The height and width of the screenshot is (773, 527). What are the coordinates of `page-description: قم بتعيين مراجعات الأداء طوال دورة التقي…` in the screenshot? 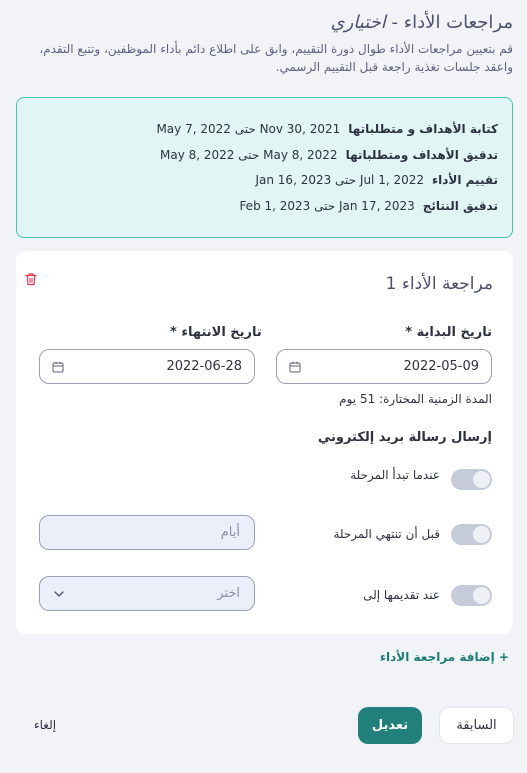 It's located at (276, 58).